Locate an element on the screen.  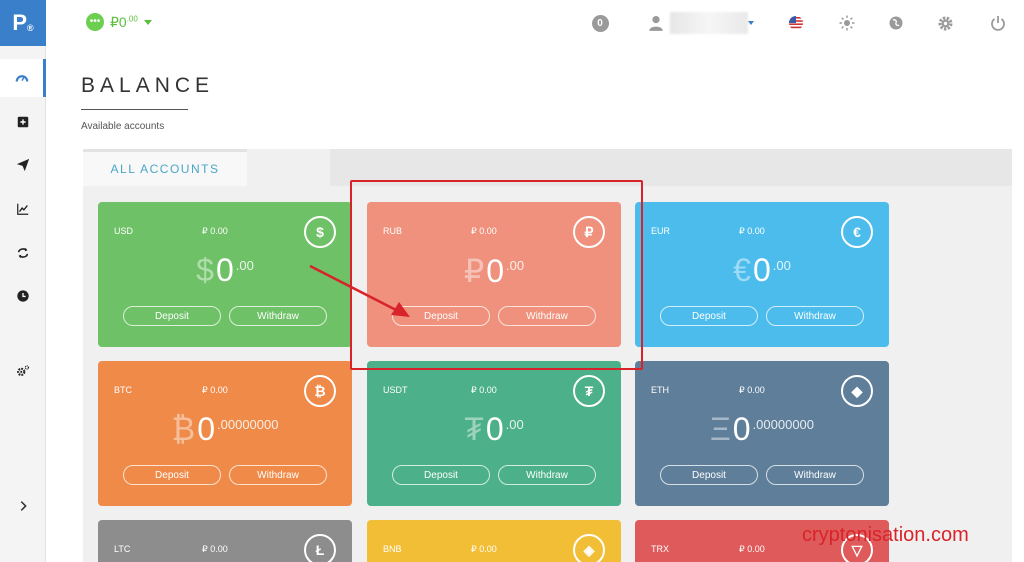
currency-code: ETH is located at coordinates (660, 390).